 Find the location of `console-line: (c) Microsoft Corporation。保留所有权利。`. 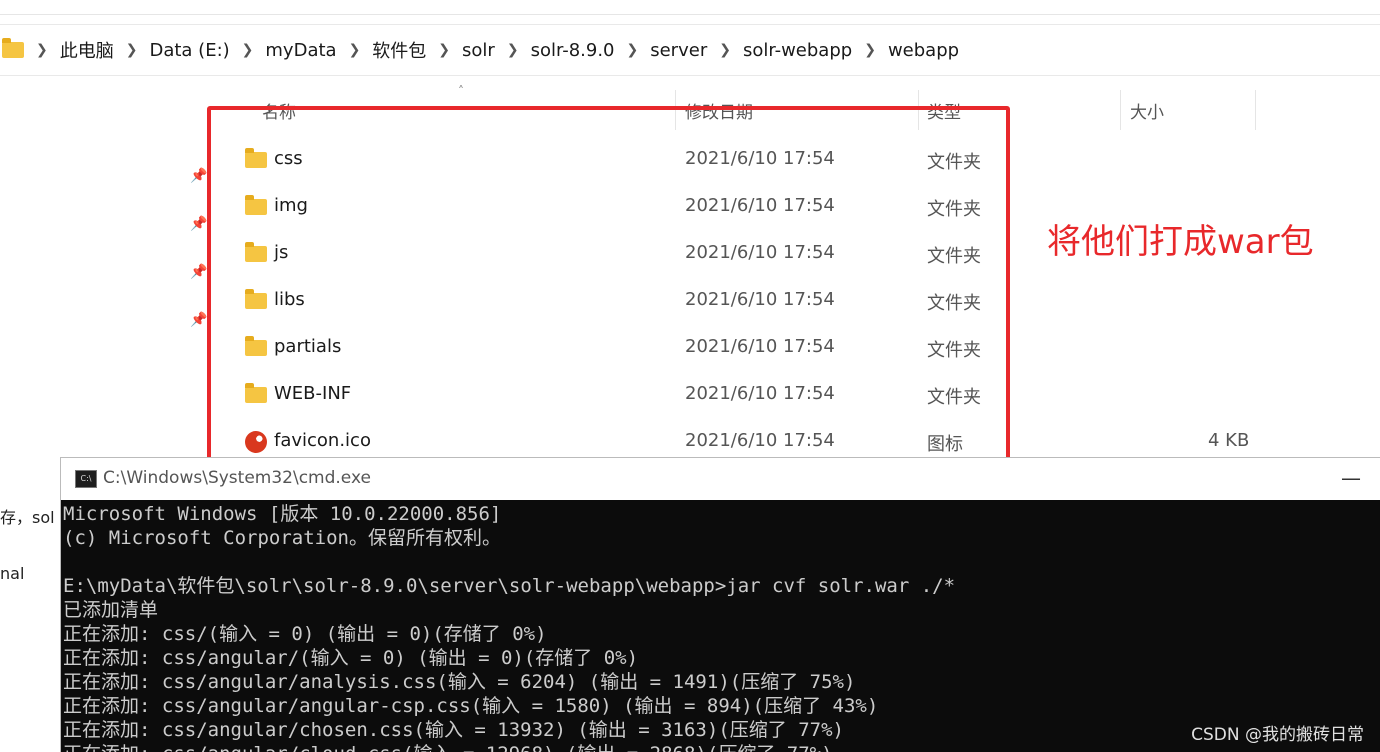

console-line: (c) Microsoft Corporation。保留所有权利。 is located at coordinates (282, 538).